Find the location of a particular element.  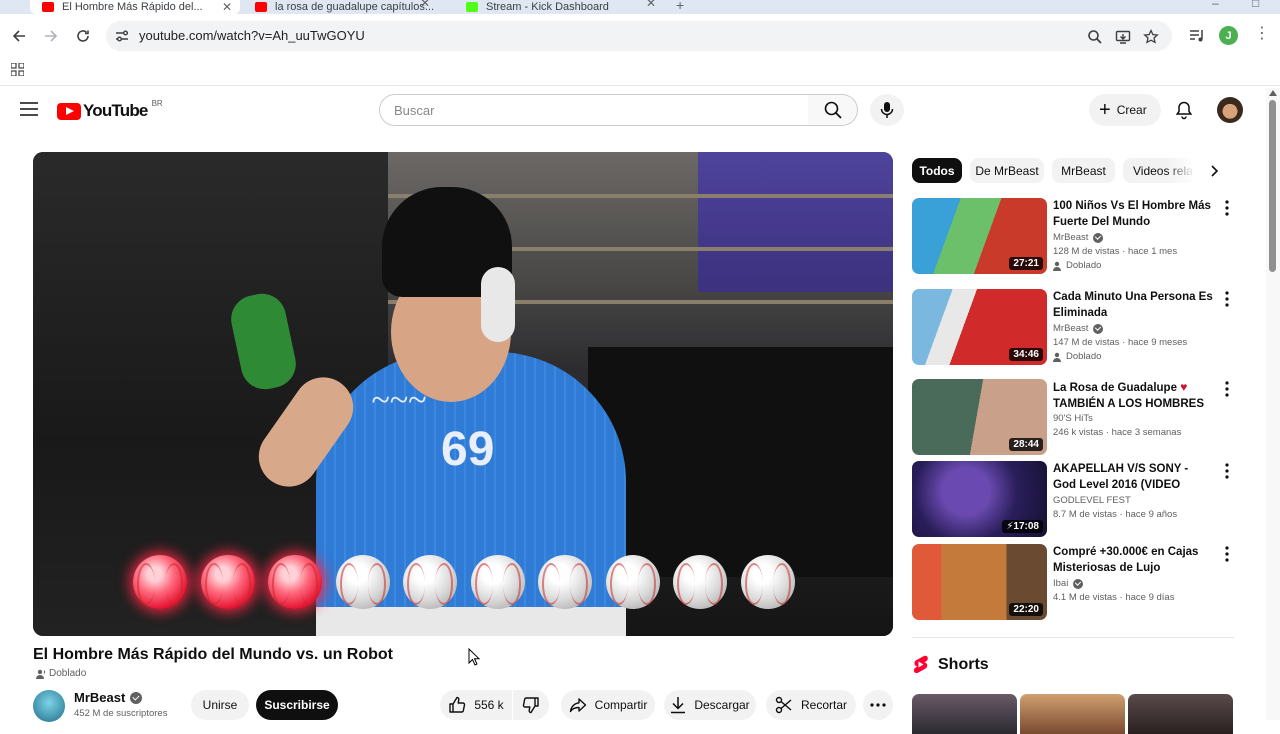

hamburger-menu-icon is located at coordinates (29, 109).